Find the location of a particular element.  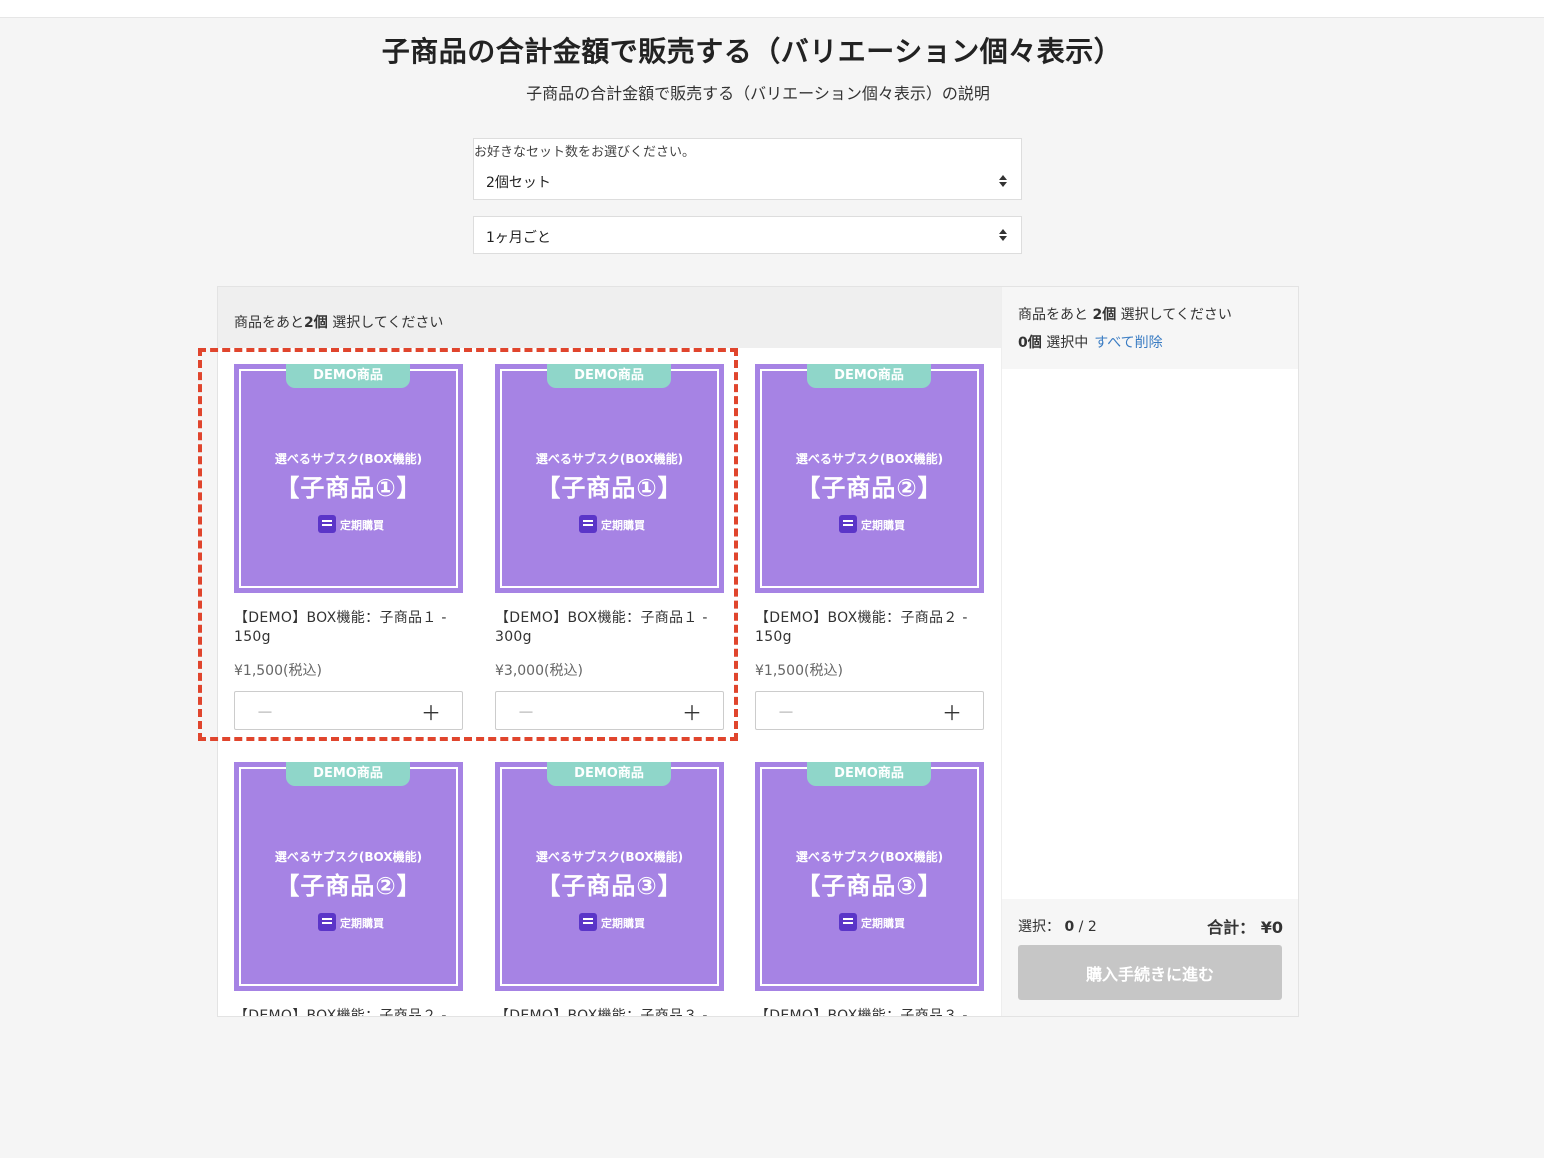

checkout-button: 購入手続きに進む is located at coordinates (1150, 972).